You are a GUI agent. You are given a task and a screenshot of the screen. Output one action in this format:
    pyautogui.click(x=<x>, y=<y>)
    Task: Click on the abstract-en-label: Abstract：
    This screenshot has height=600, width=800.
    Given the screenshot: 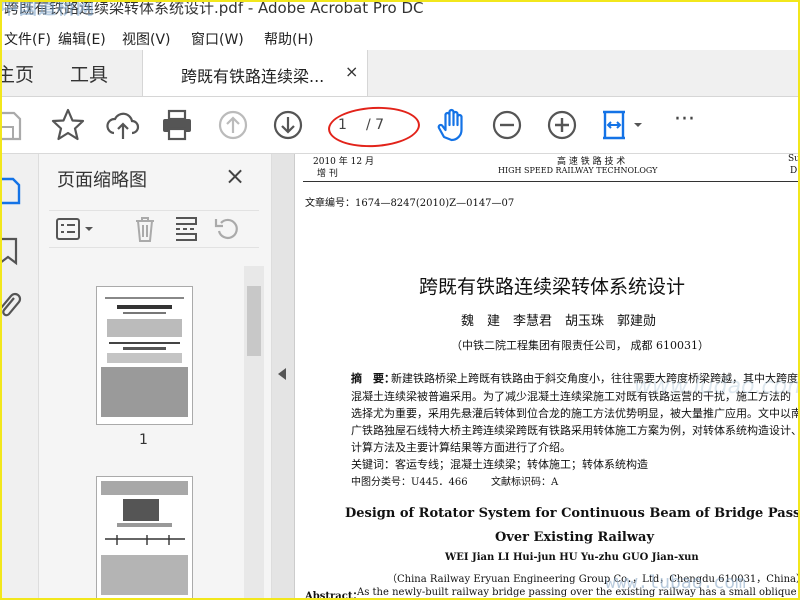 What is the action you would take?
    pyautogui.click(x=334, y=594)
    